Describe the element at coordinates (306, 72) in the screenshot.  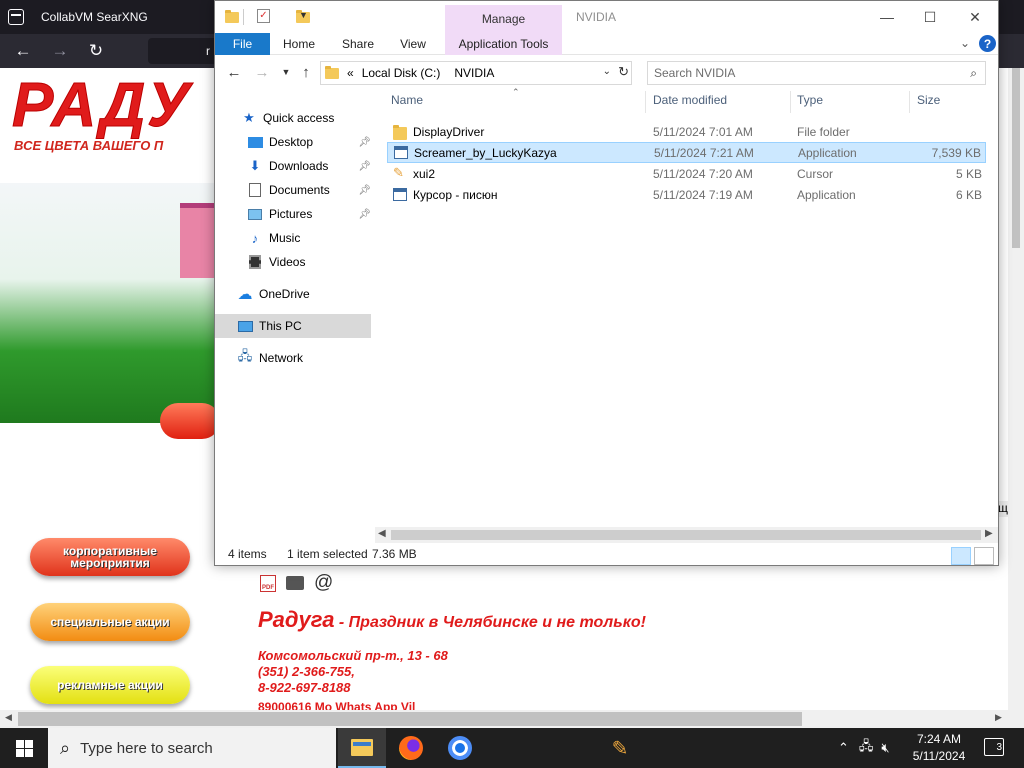
I see `up-icon: ↑` at that location.